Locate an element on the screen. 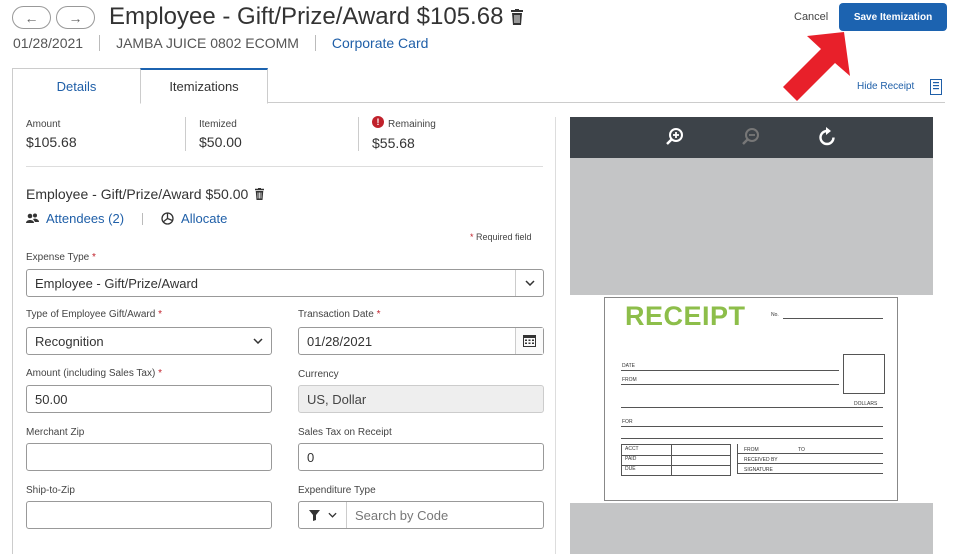  expense-type-select: Employee - Gift/Prize/Award is located at coordinates (285, 283).